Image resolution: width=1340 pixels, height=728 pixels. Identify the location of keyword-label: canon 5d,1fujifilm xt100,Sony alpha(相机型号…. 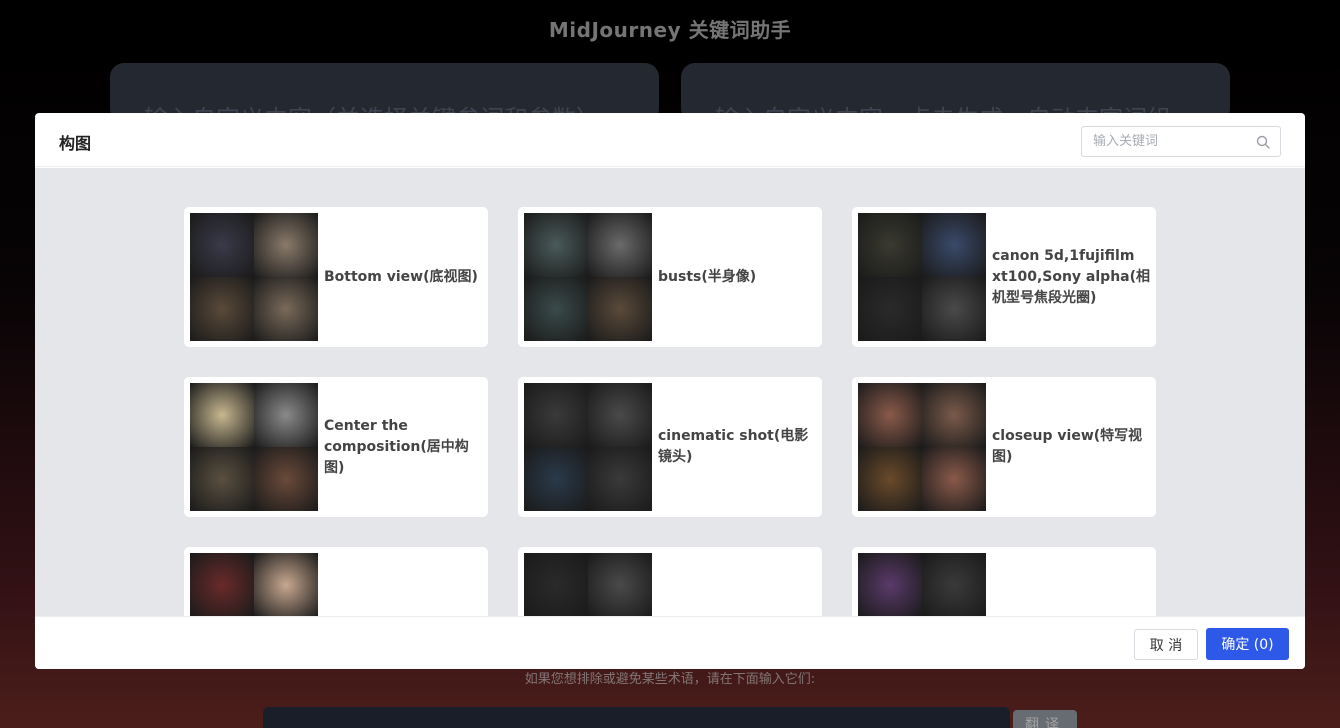
(1071, 276).